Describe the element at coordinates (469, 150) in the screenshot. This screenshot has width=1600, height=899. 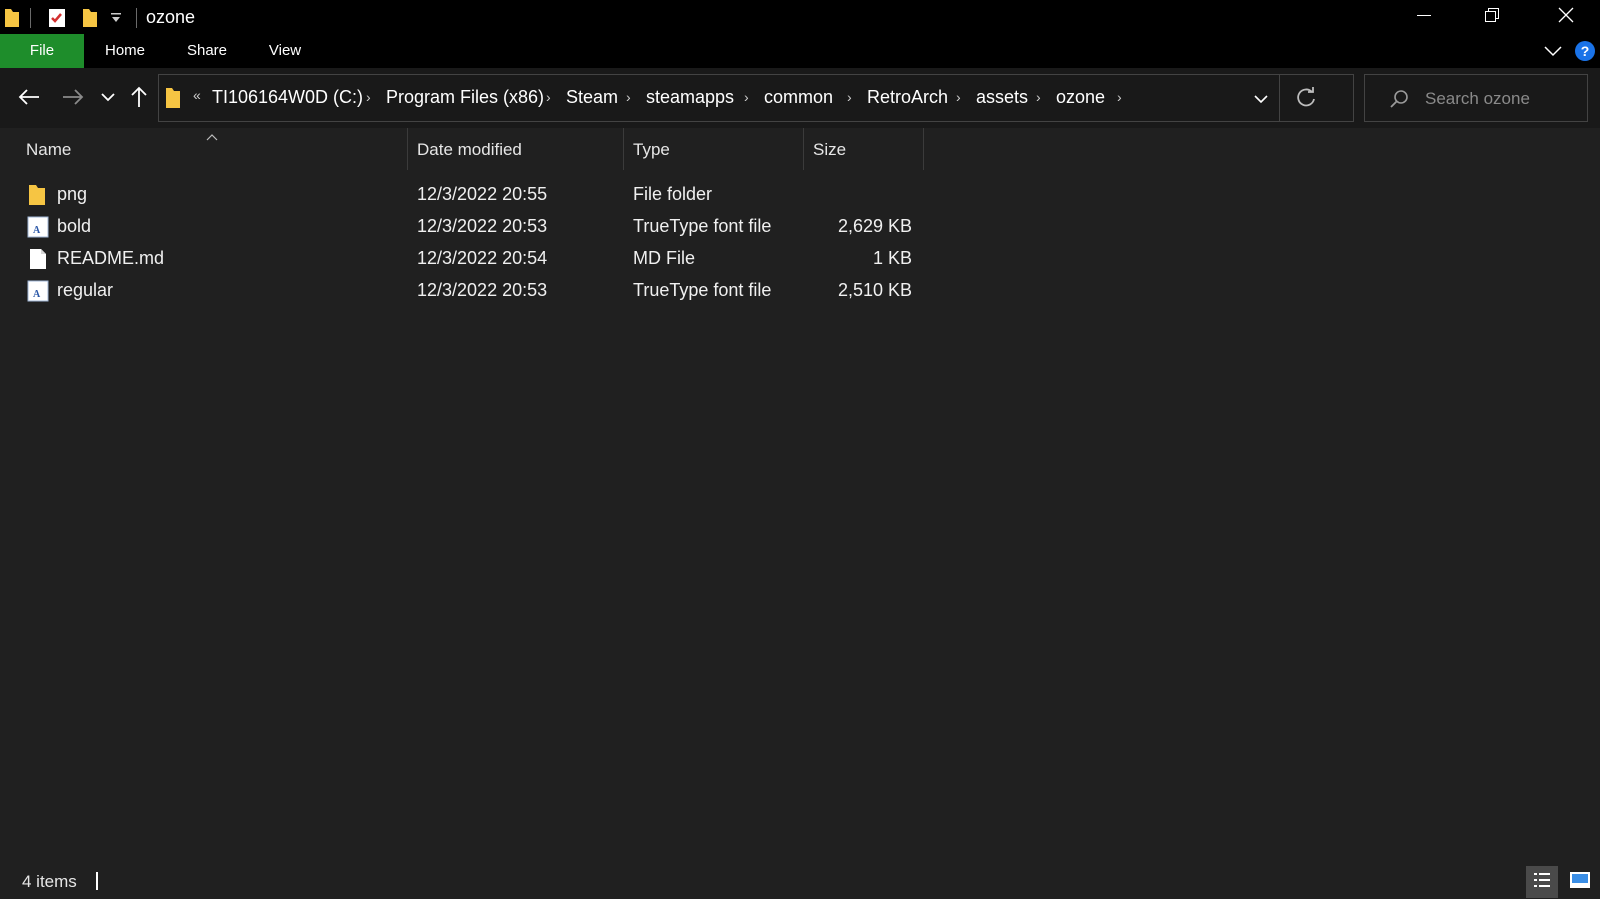
I see `column-header-date-modified: Date modified` at that location.